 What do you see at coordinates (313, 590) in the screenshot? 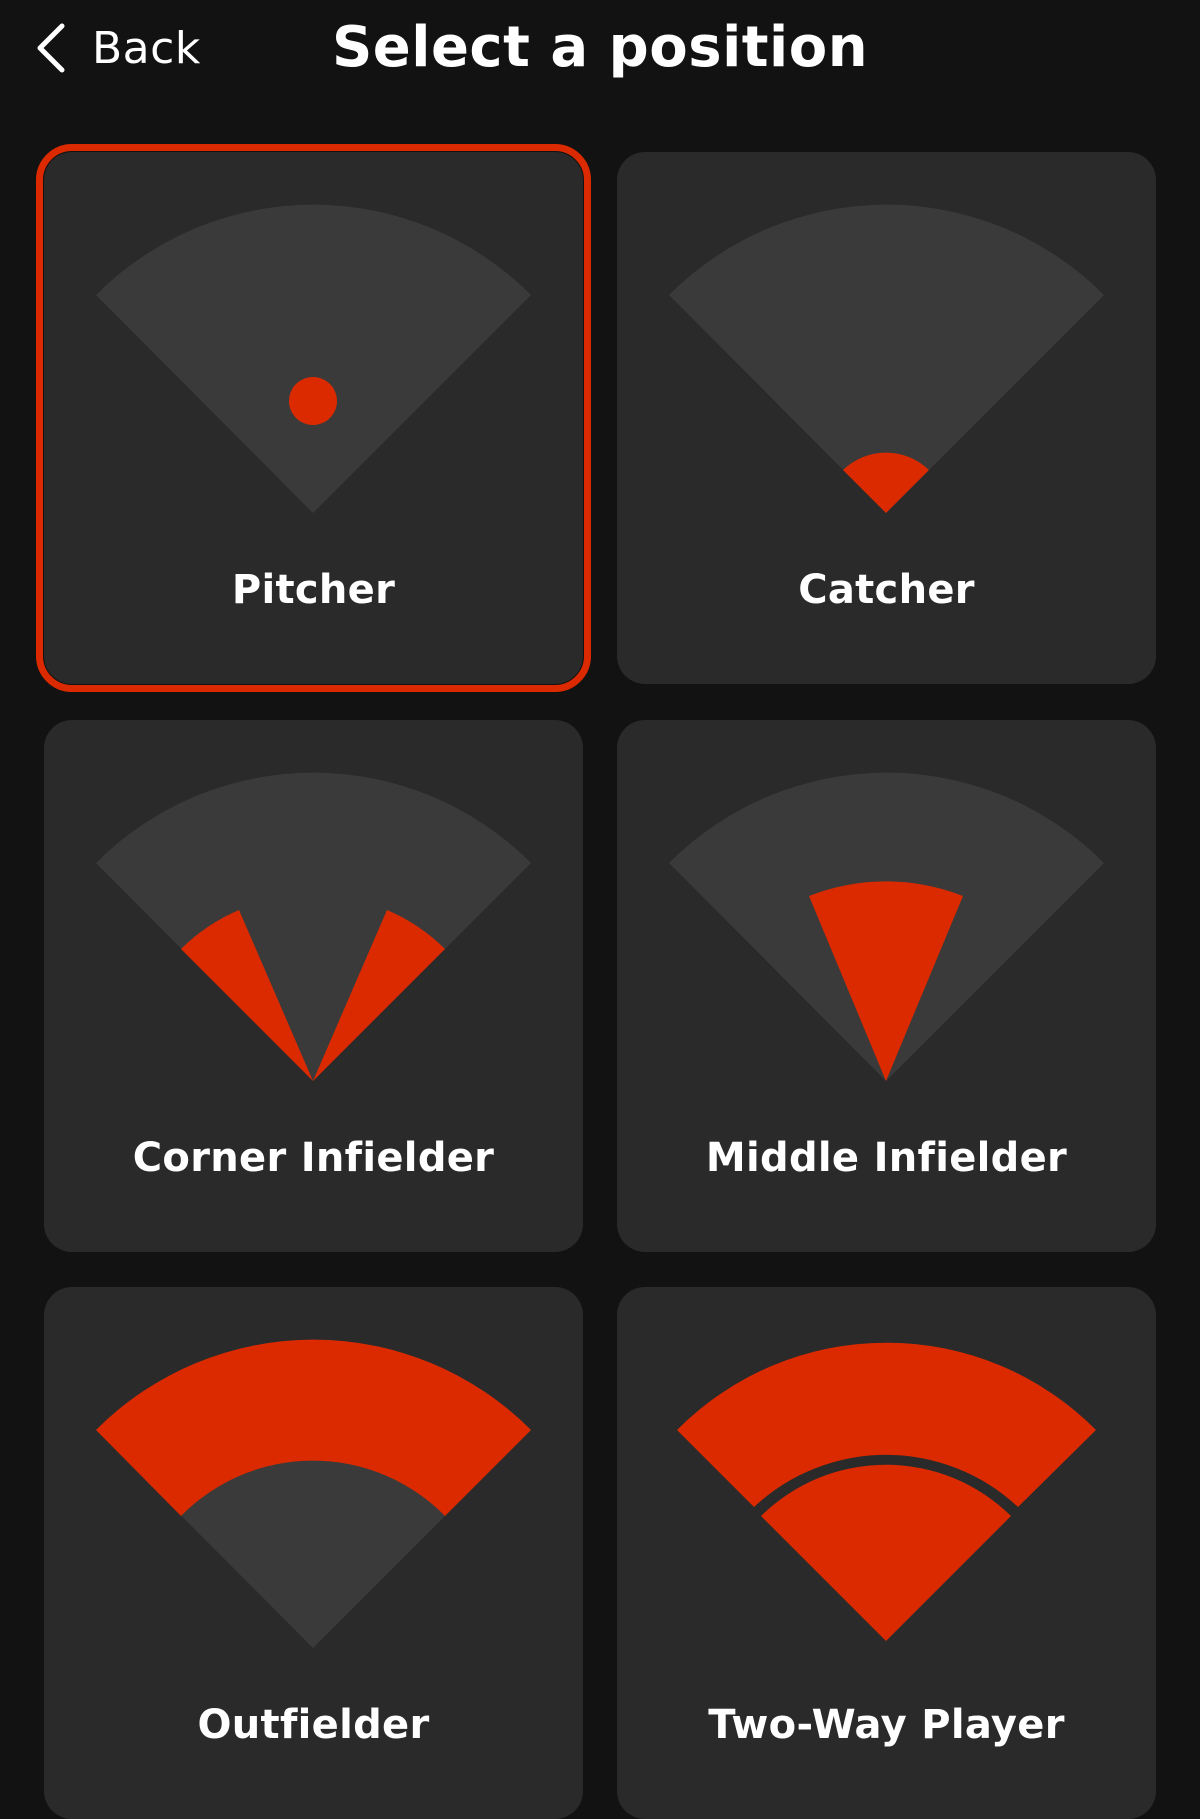
I see `position-label: Pitcher` at bounding box center [313, 590].